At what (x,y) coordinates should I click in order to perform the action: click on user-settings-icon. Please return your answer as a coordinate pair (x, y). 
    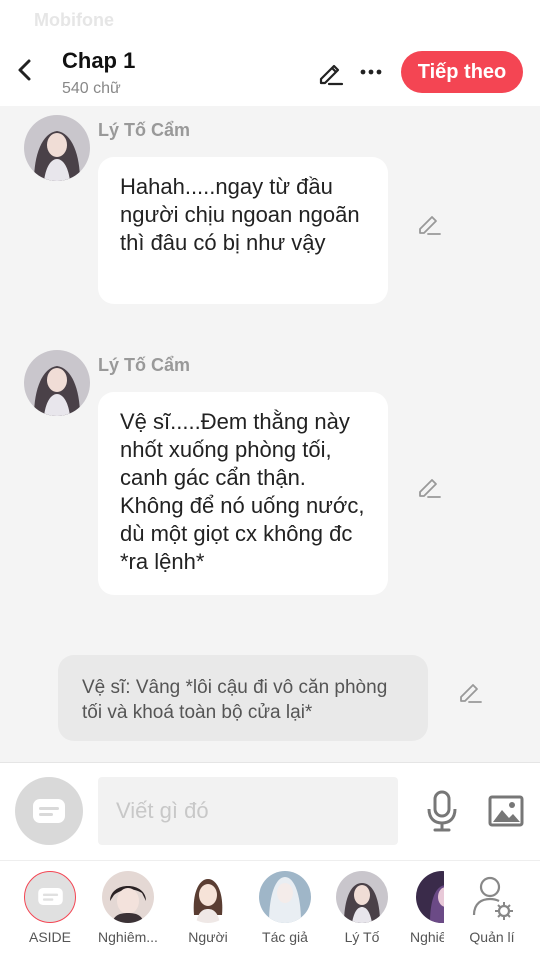
    Looking at the image, I should click on (492, 897).